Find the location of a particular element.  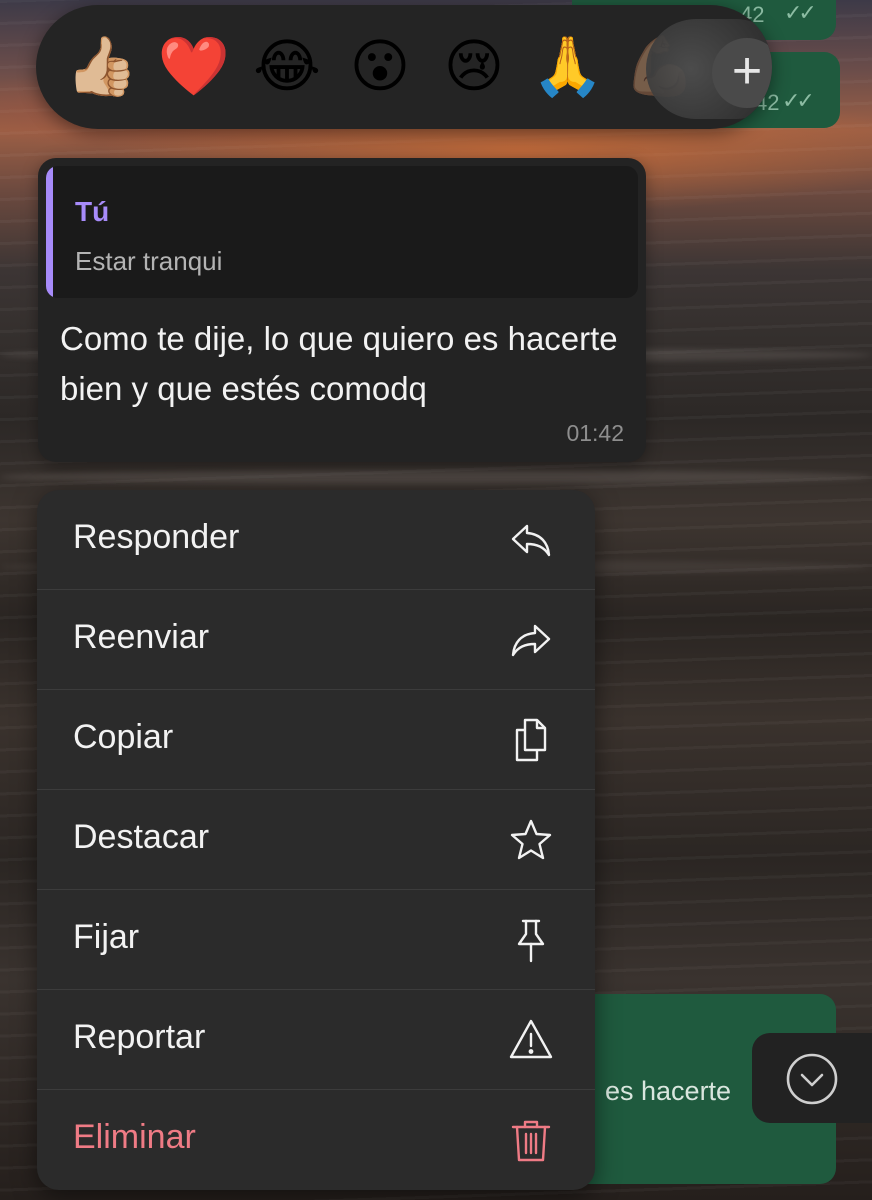

reply-icon is located at coordinates (531, 540).